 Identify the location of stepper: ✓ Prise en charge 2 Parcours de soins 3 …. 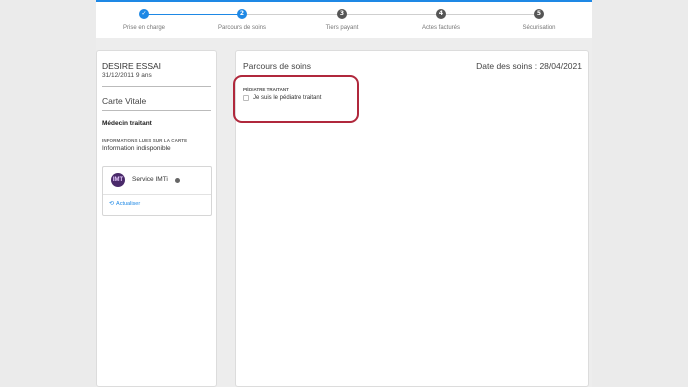
(344, 20).